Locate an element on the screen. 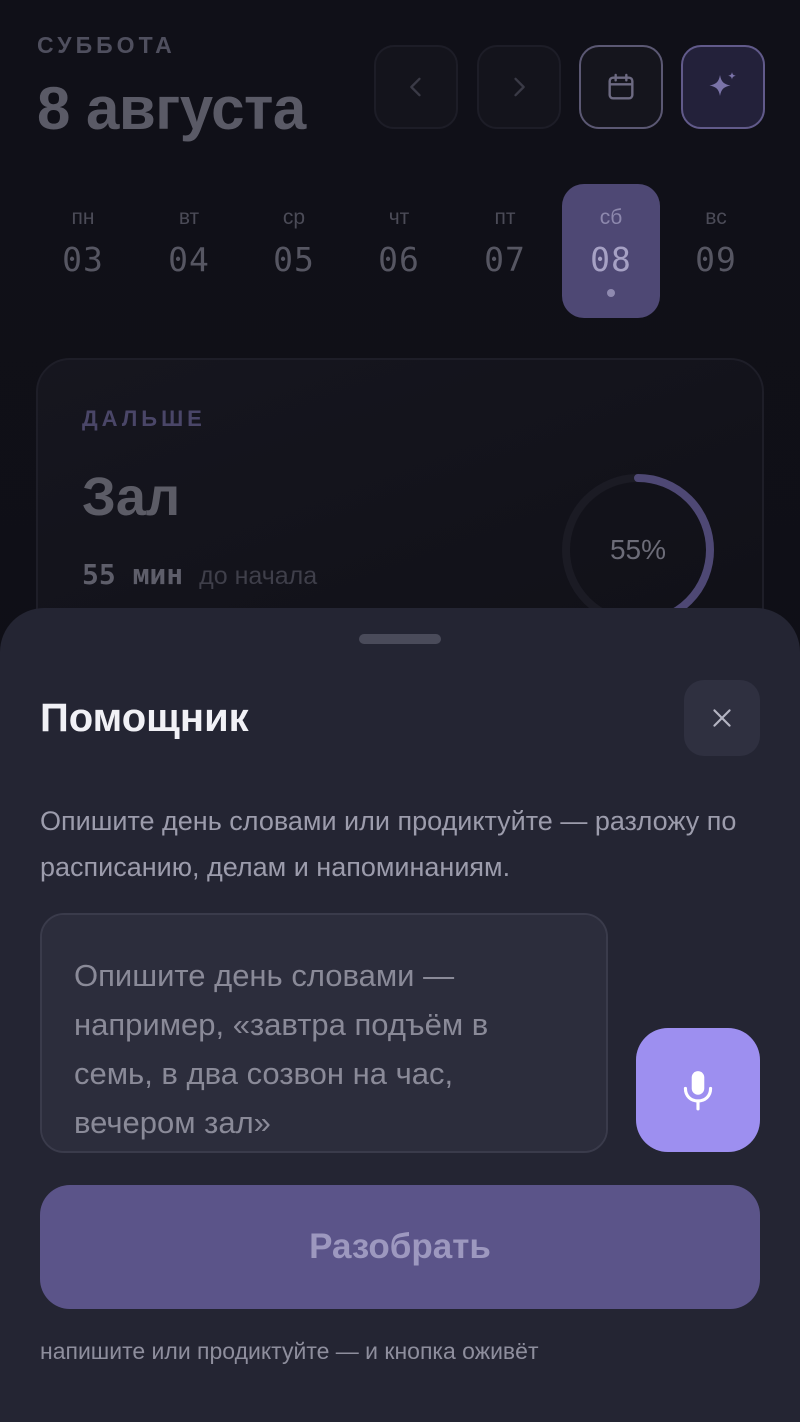 This screenshot has height=1422, width=800. microphone-button is located at coordinates (698, 1090).